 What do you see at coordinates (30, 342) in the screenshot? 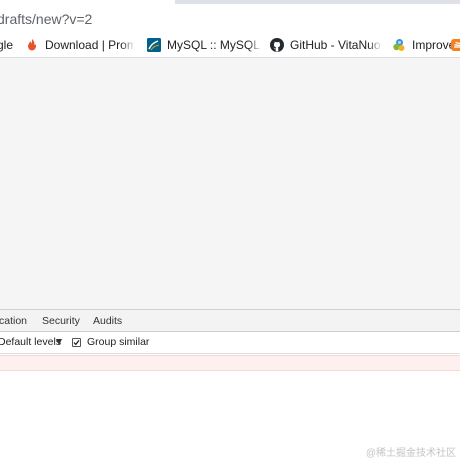
I see `log-levels-dropdown: Default levels` at bounding box center [30, 342].